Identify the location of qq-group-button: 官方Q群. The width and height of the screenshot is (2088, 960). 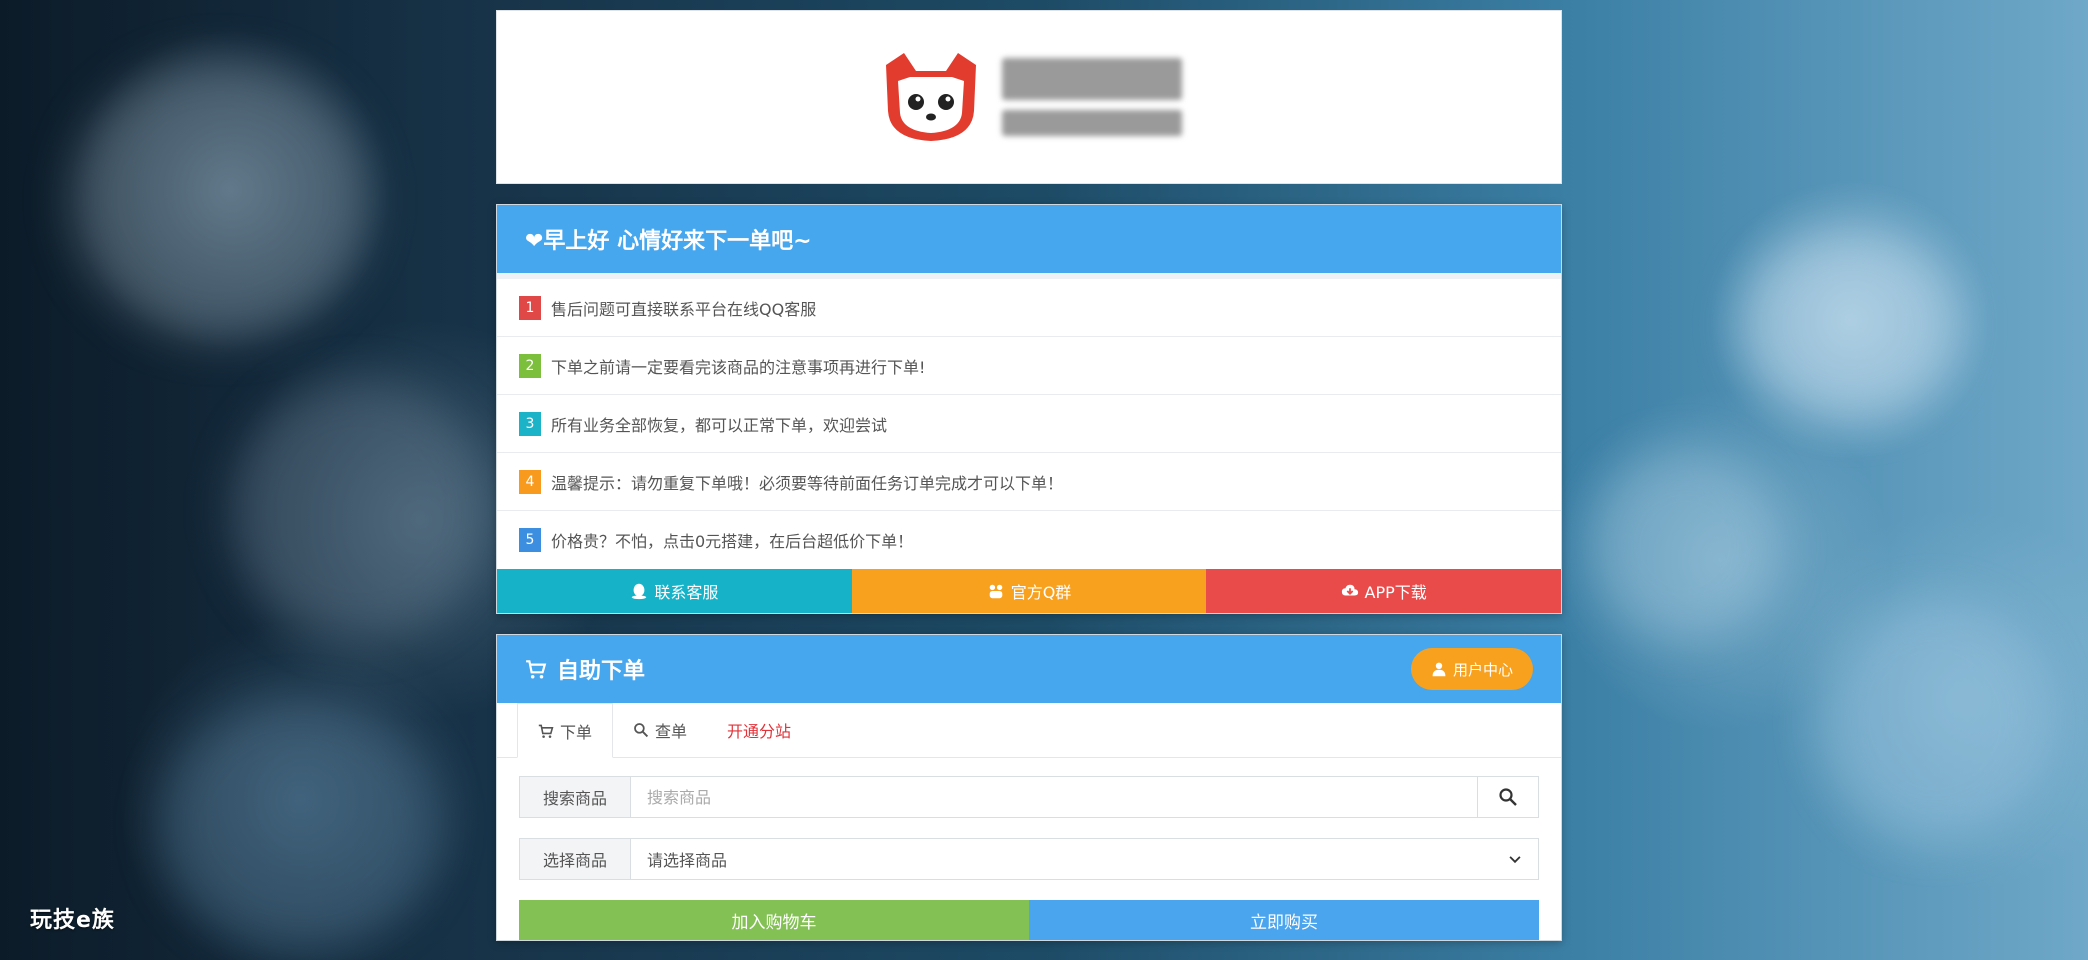
(1029, 591).